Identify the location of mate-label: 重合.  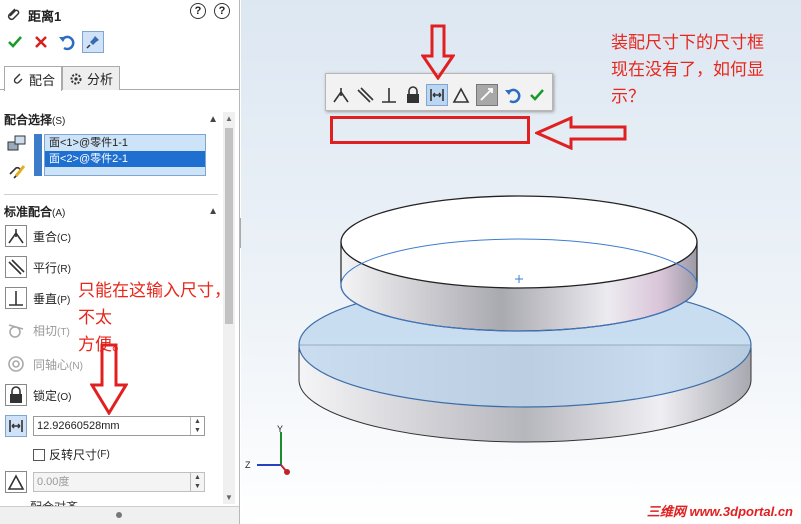
(45, 236).